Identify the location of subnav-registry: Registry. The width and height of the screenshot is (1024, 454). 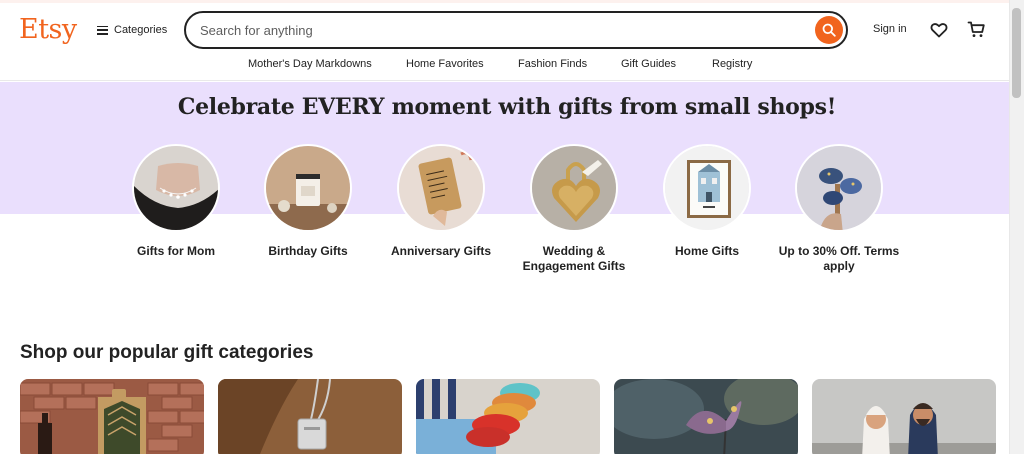
(732, 64).